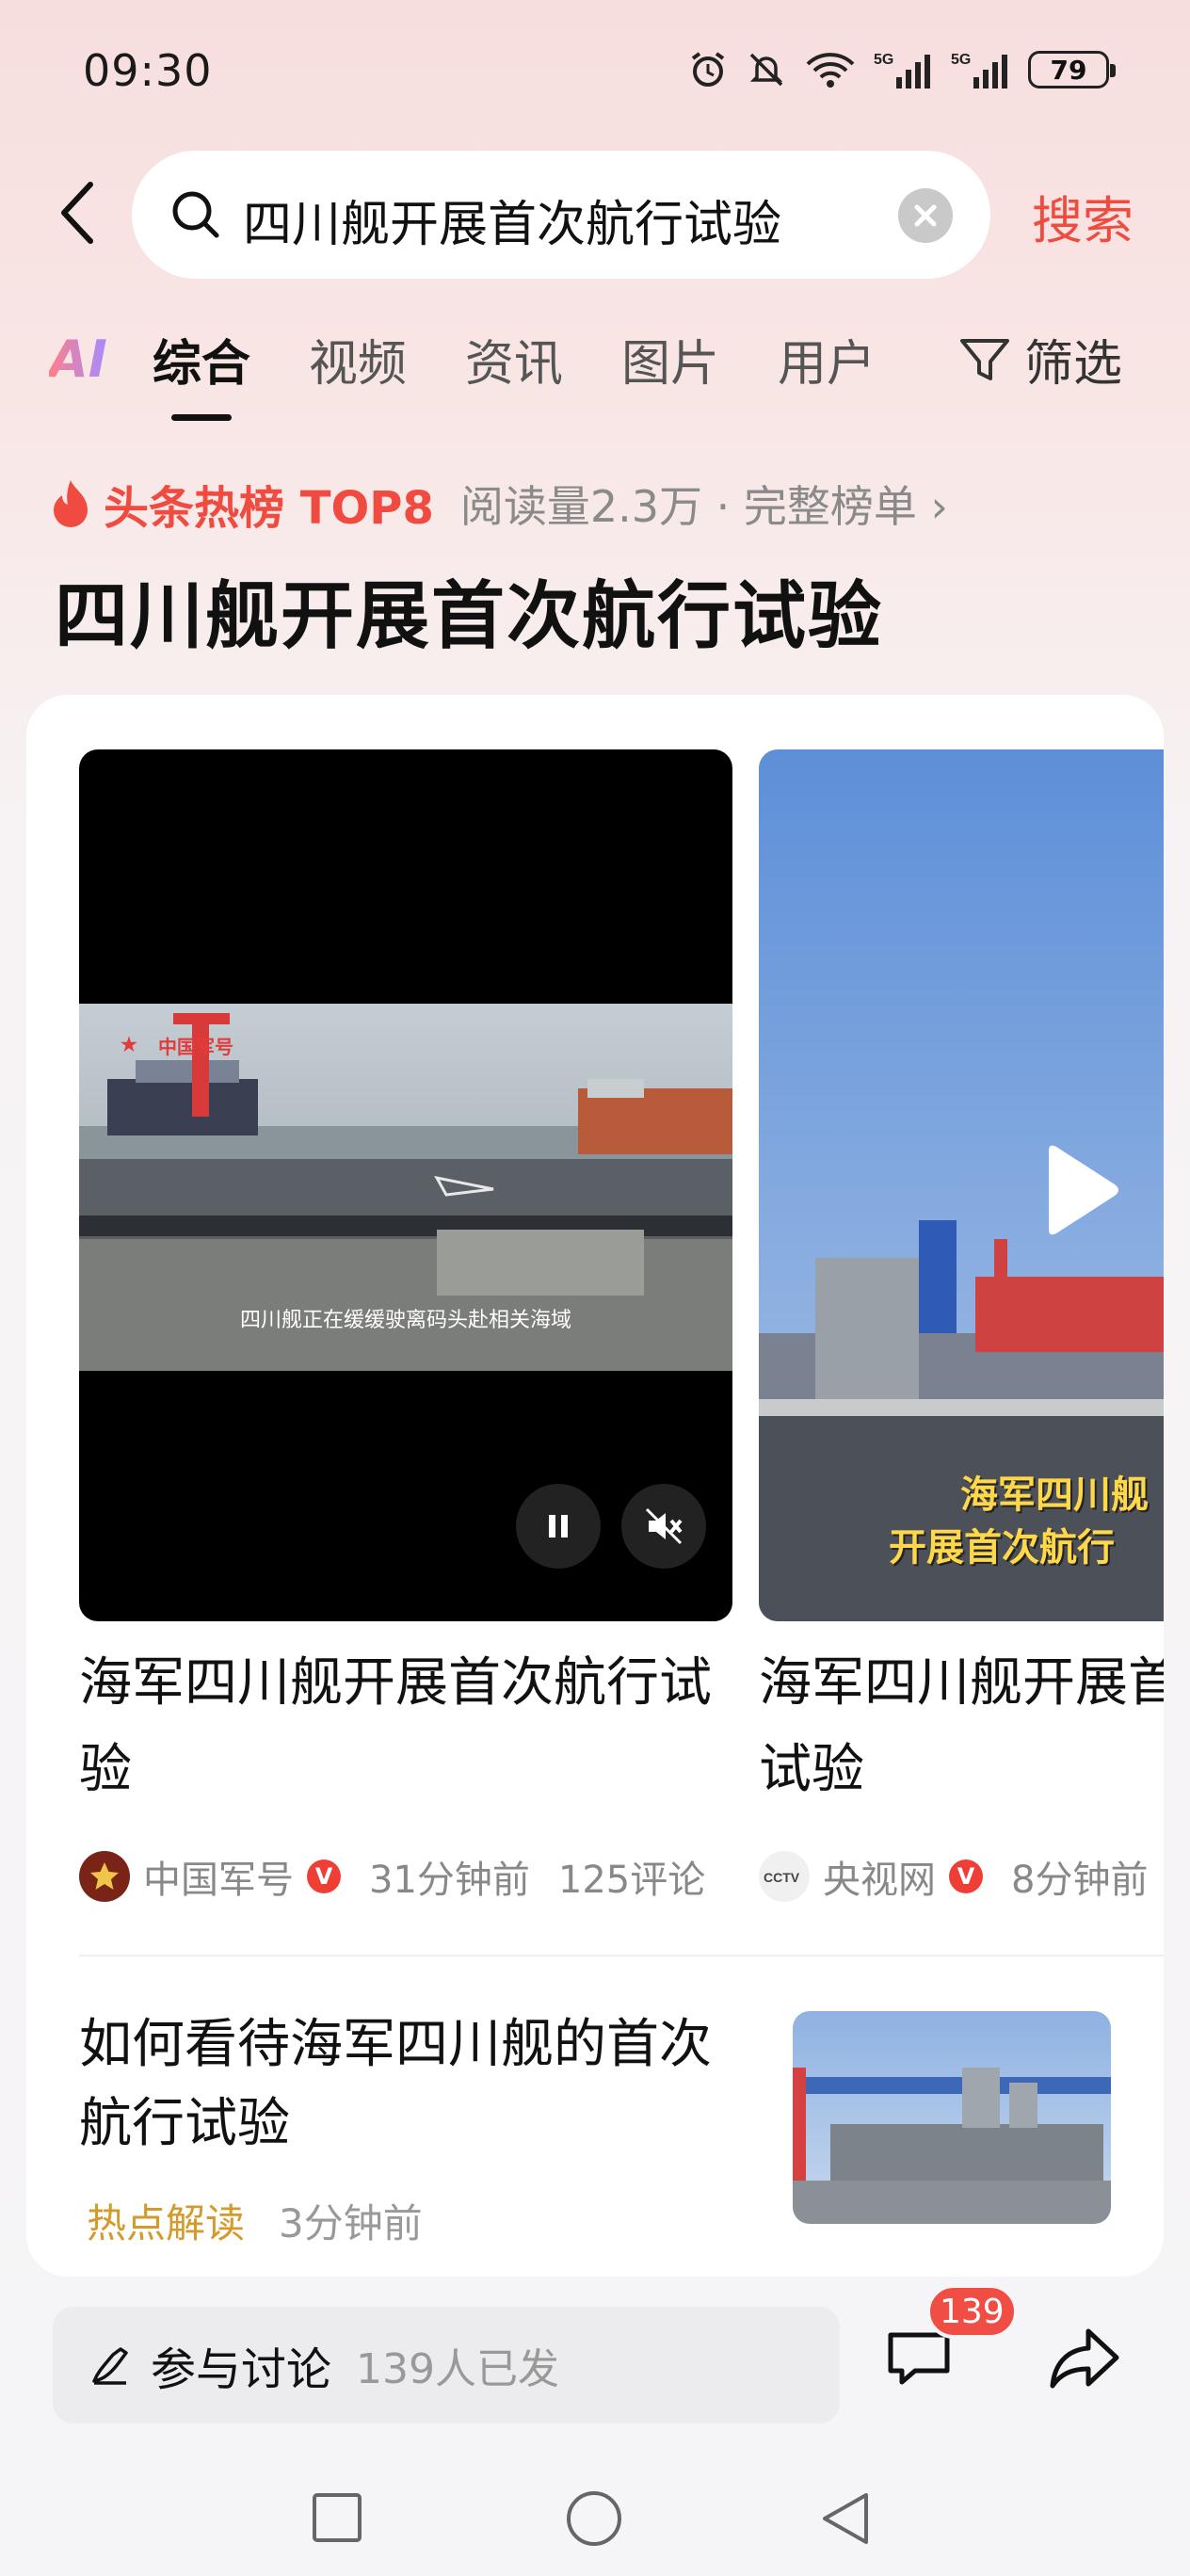 Image resolution: width=1190 pixels, height=2576 pixels. Describe the element at coordinates (201, 372) in the screenshot. I see `tab-all: 综合` at that location.